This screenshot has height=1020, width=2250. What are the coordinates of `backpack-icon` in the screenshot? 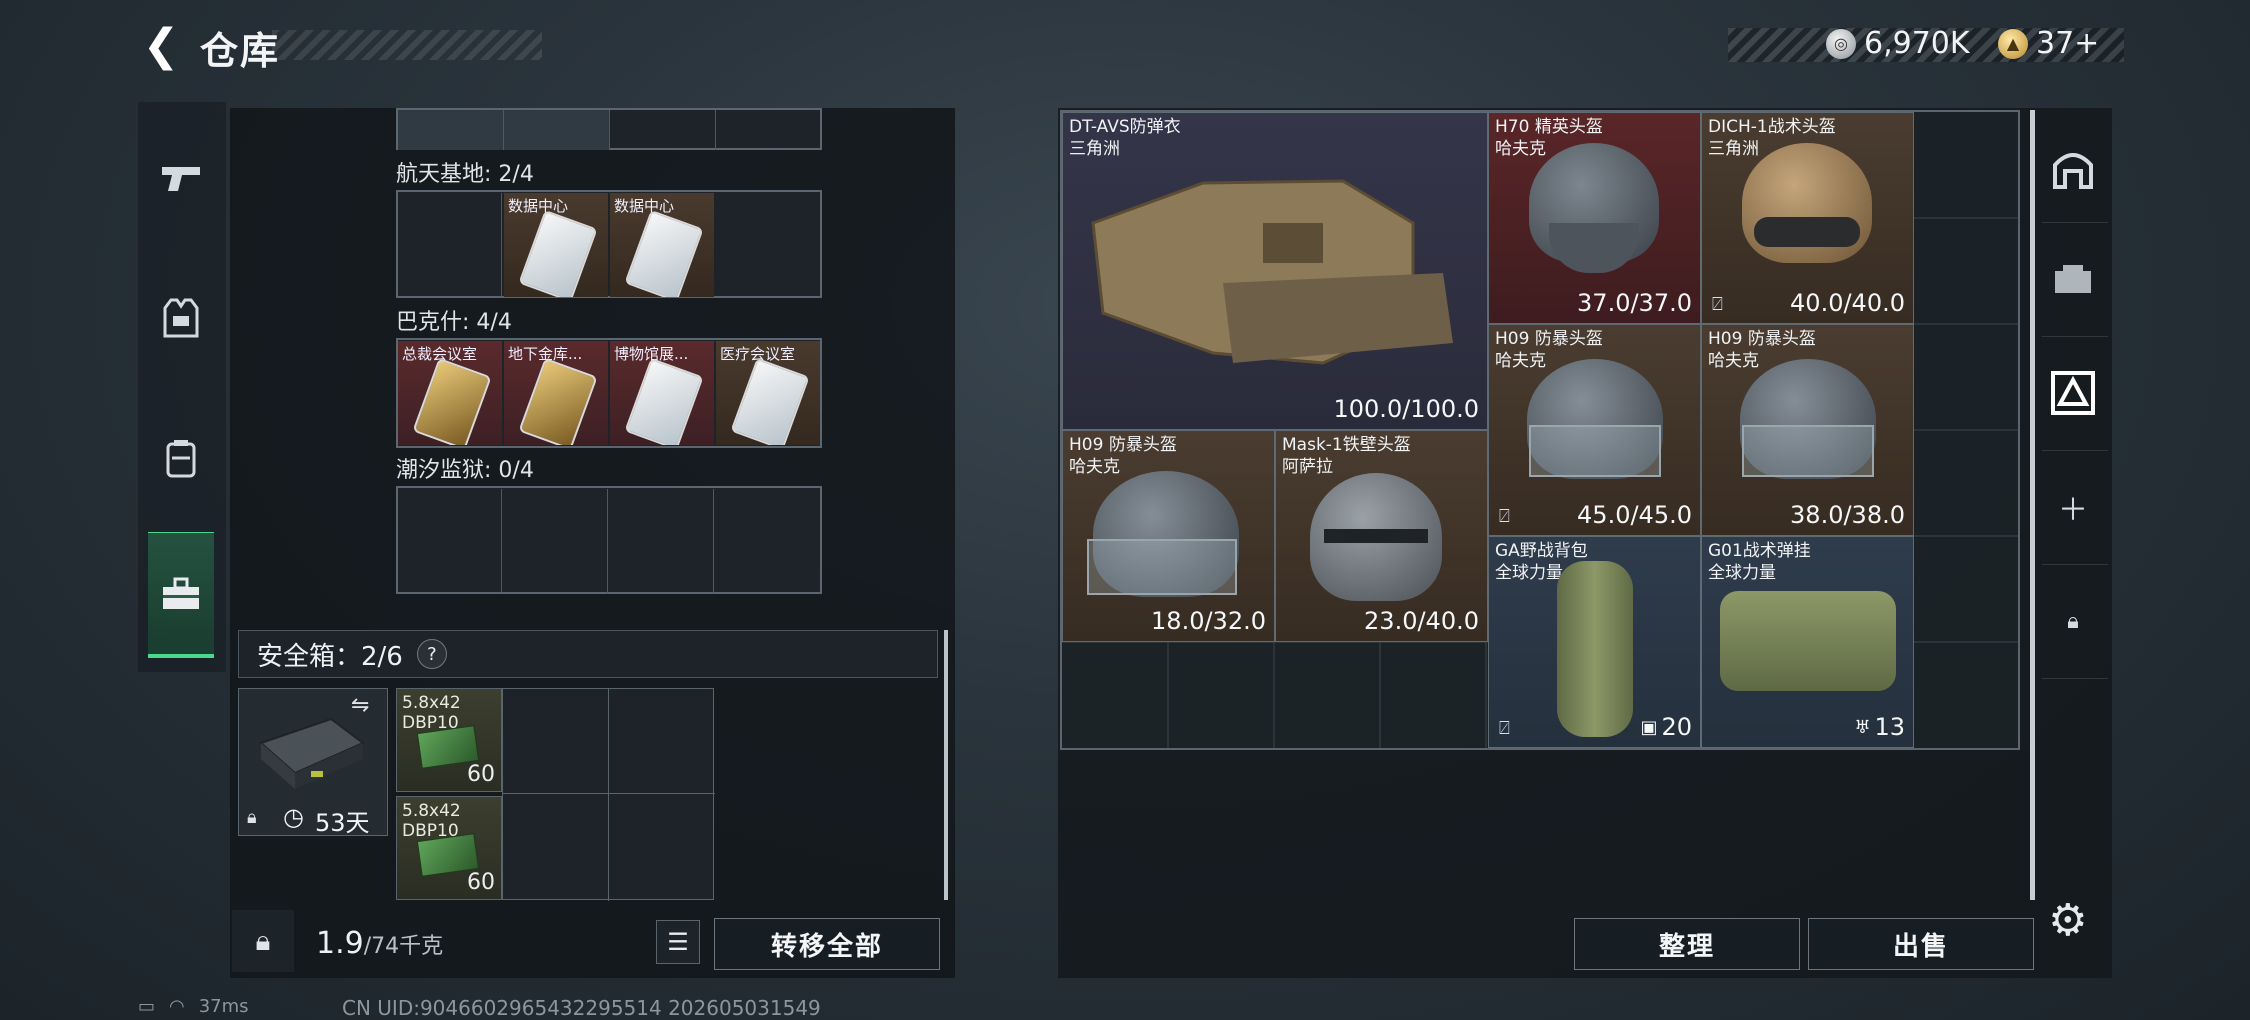 It's located at (1595, 649).